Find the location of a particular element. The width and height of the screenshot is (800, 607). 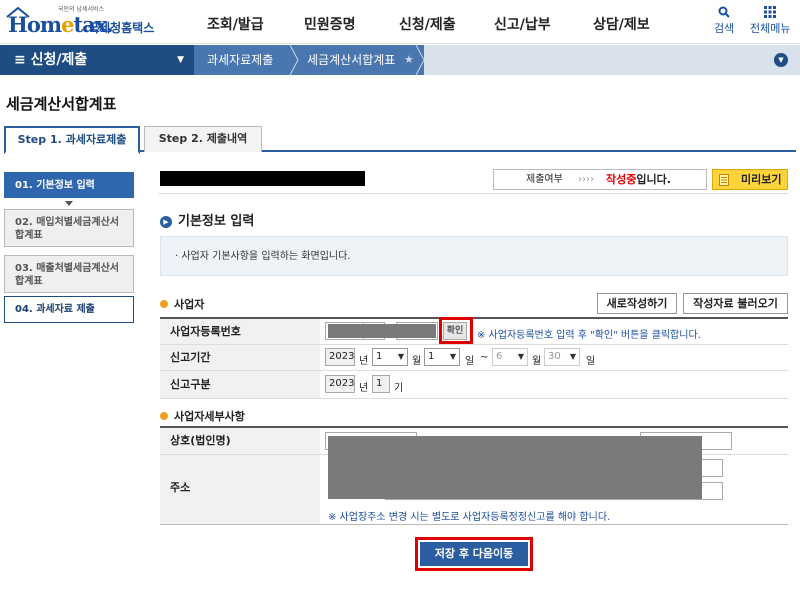

expand-down-icon: ▼ is located at coordinates (781, 60).